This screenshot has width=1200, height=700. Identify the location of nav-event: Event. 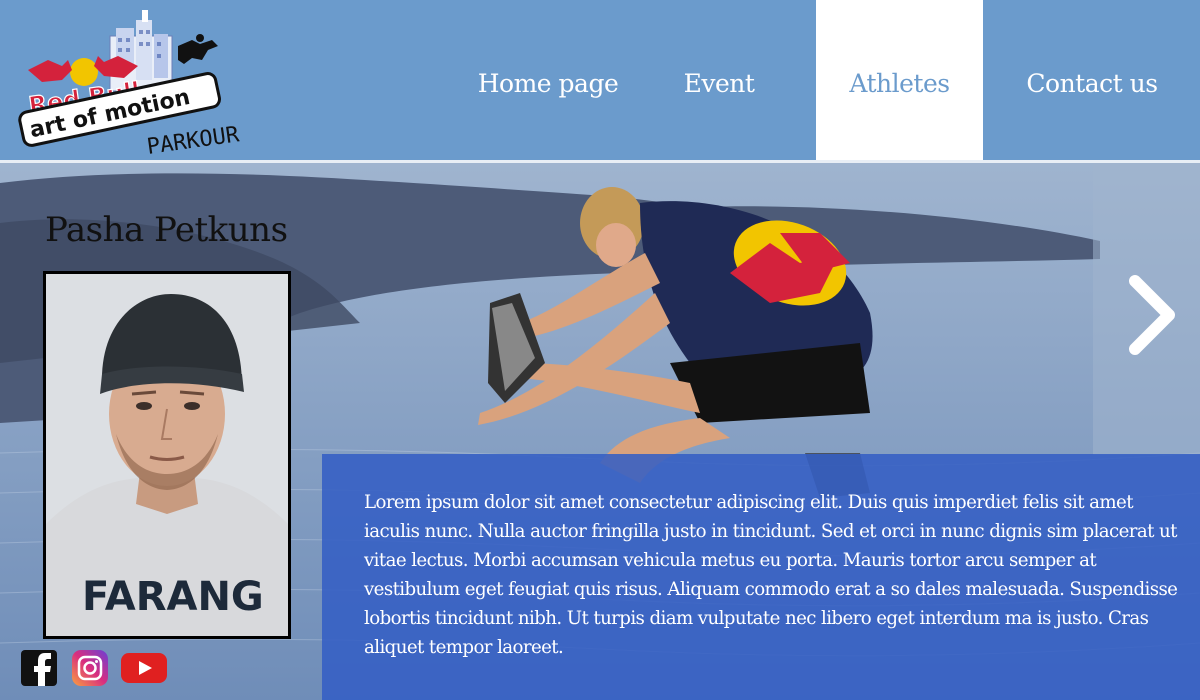
(719, 80).